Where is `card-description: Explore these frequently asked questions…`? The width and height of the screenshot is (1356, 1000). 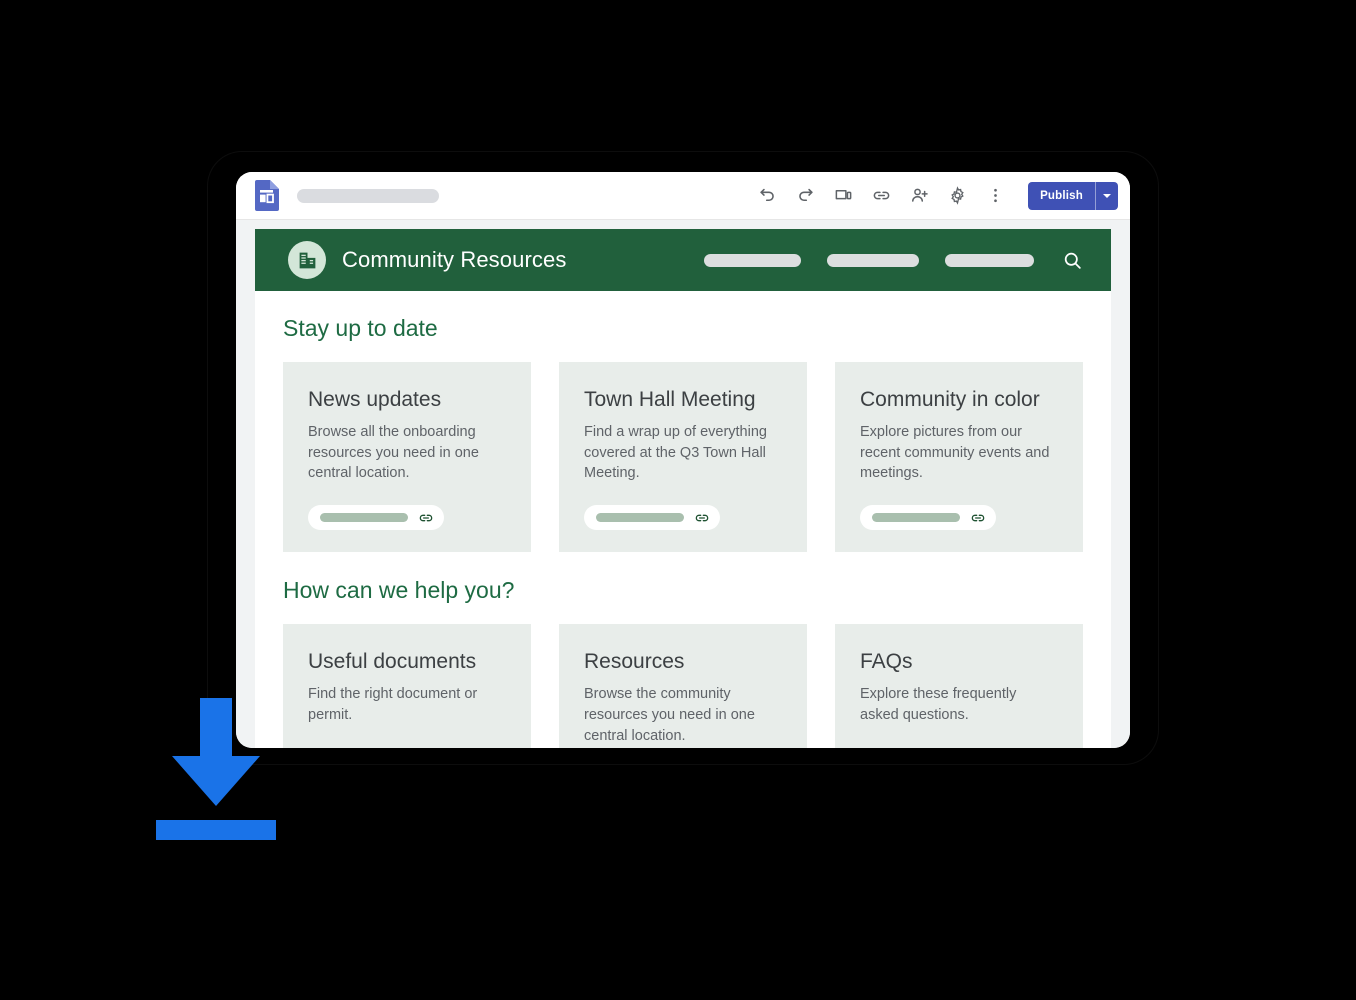 card-description: Explore these frequently asked questions… is located at coordinates (938, 704).